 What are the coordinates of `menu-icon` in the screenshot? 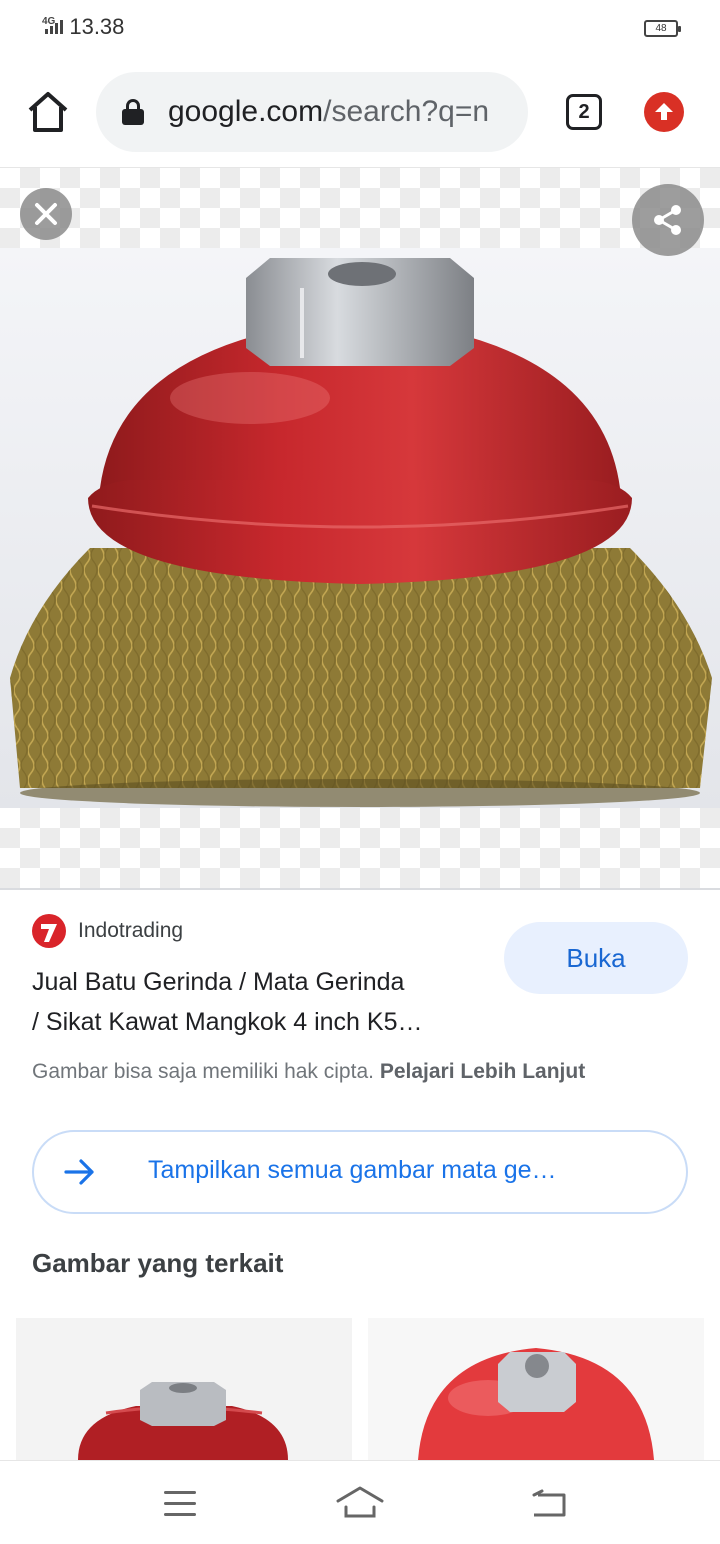 It's located at (180, 1504).